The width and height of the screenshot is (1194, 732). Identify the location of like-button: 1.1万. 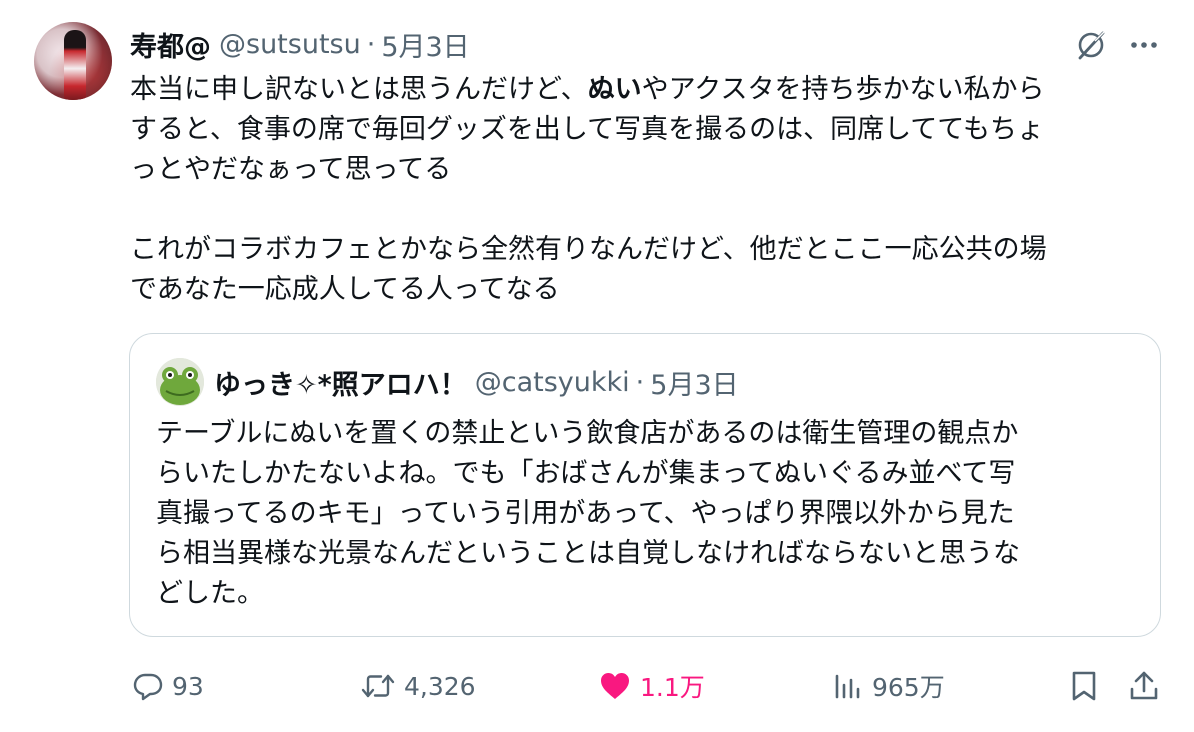
(651, 686).